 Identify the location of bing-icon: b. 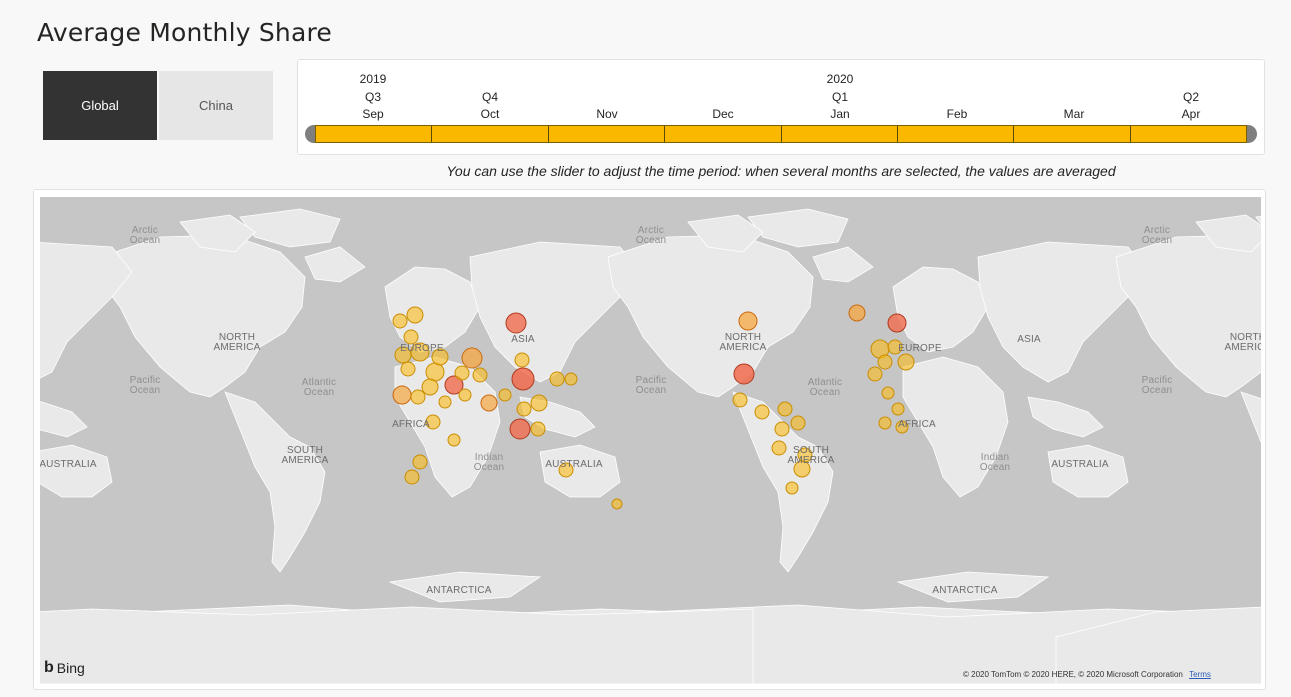
(49, 667).